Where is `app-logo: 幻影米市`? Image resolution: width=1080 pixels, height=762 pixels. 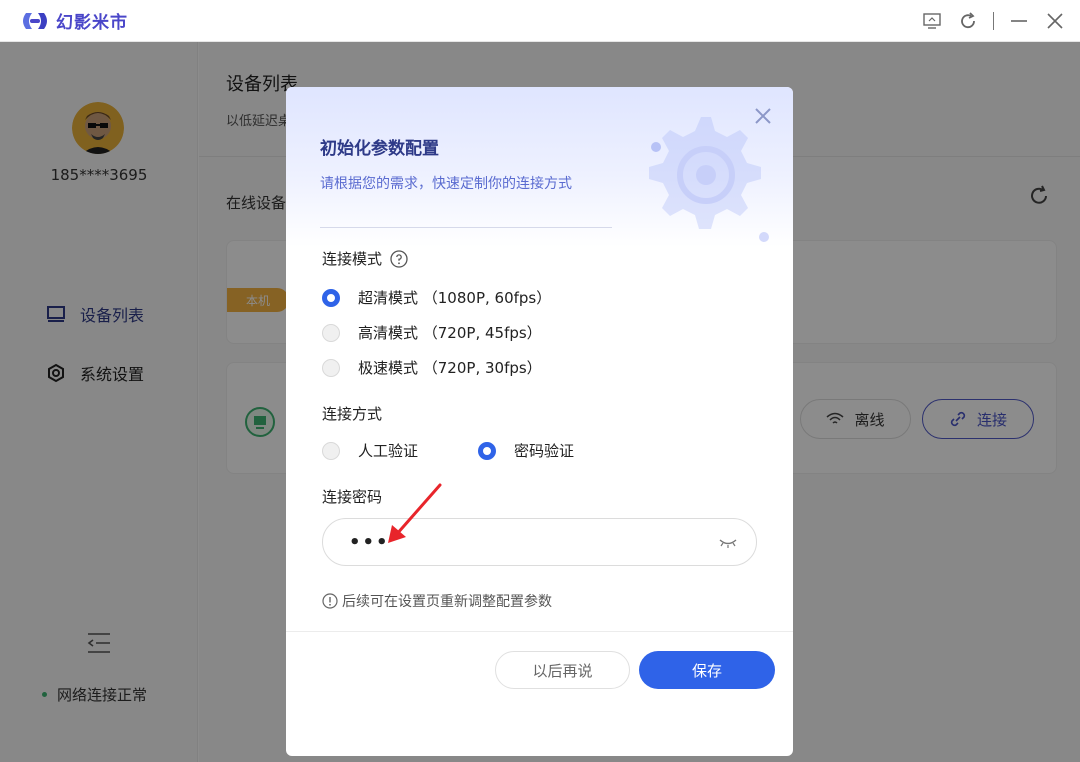 app-logo: 幻影米市 is located at coordinates (73, 21).